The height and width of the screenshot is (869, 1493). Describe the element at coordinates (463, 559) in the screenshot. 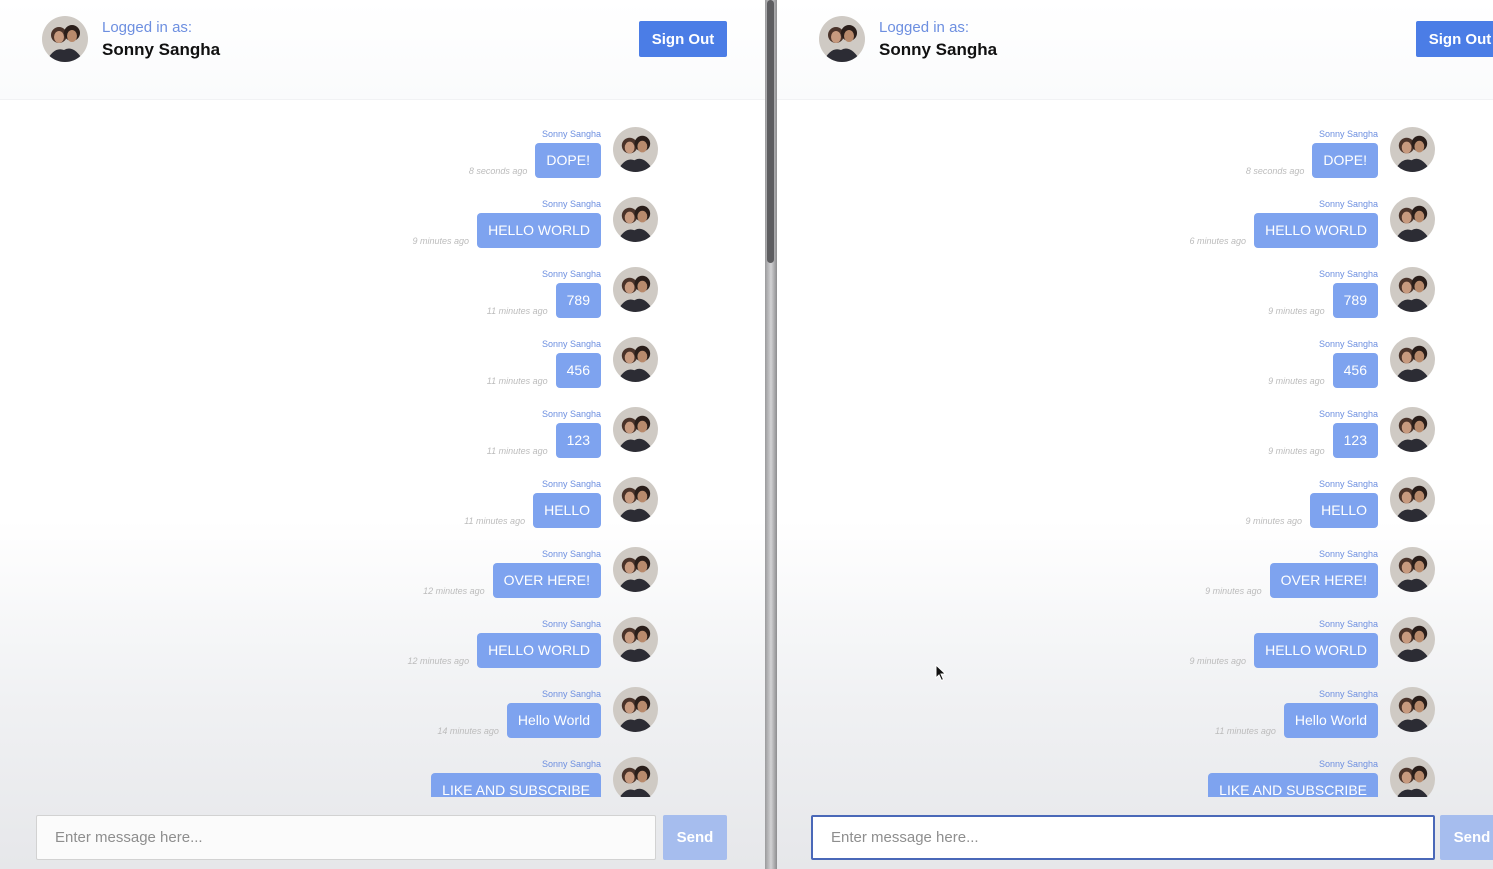

I see `message-item: Sonny Sangha 12 minutes ago OVER HERE!` at that location.